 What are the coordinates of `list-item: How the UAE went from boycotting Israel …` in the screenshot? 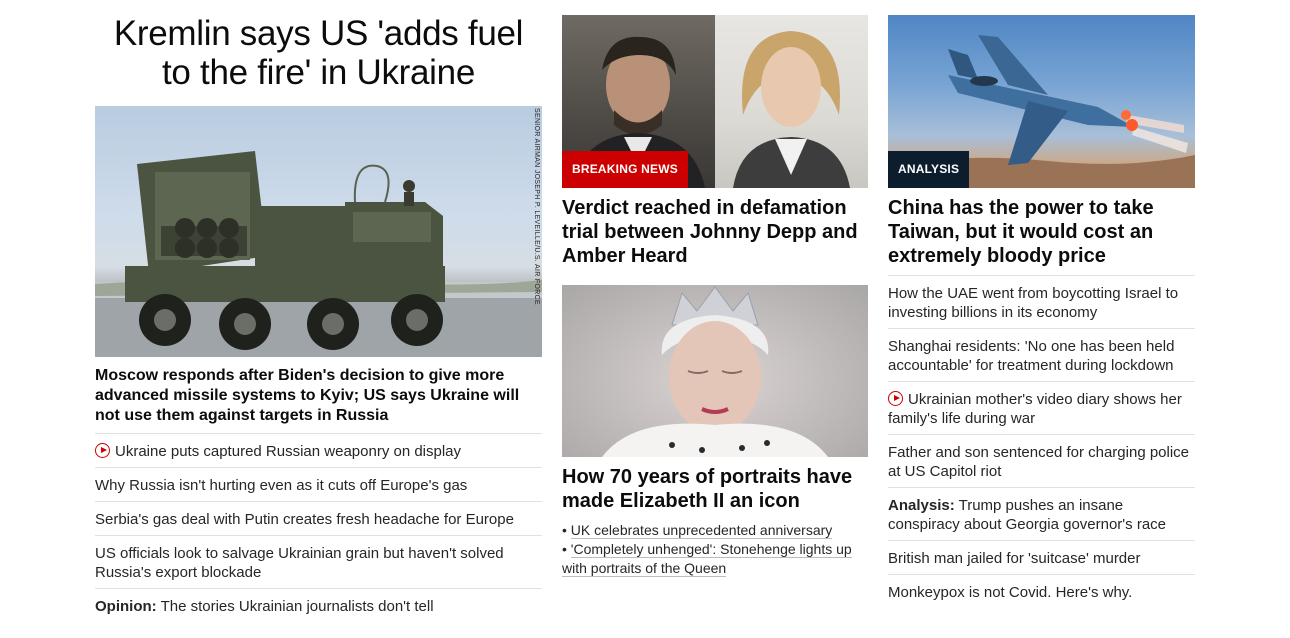 It's located at (1041, 301).